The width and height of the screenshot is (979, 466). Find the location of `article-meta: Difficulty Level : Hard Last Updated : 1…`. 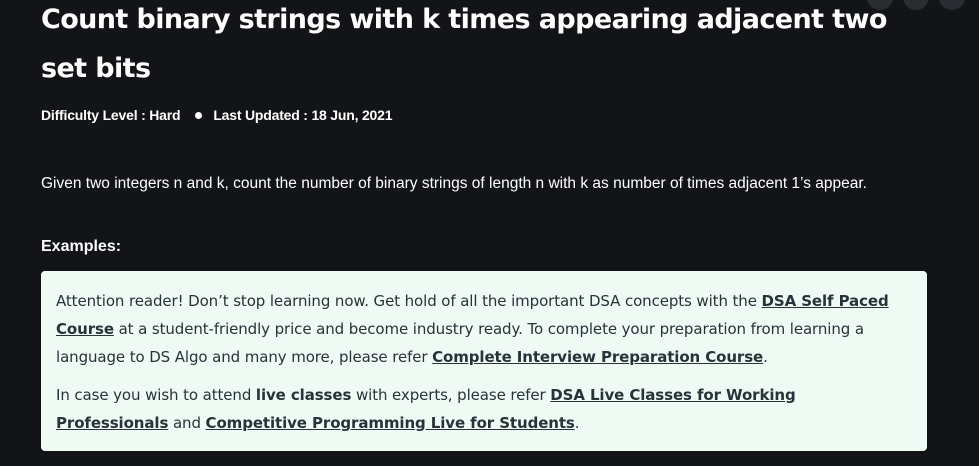

article-meta: Difficulty Level : Hard Last Updated : 1… is located at coordinates (217, 115).